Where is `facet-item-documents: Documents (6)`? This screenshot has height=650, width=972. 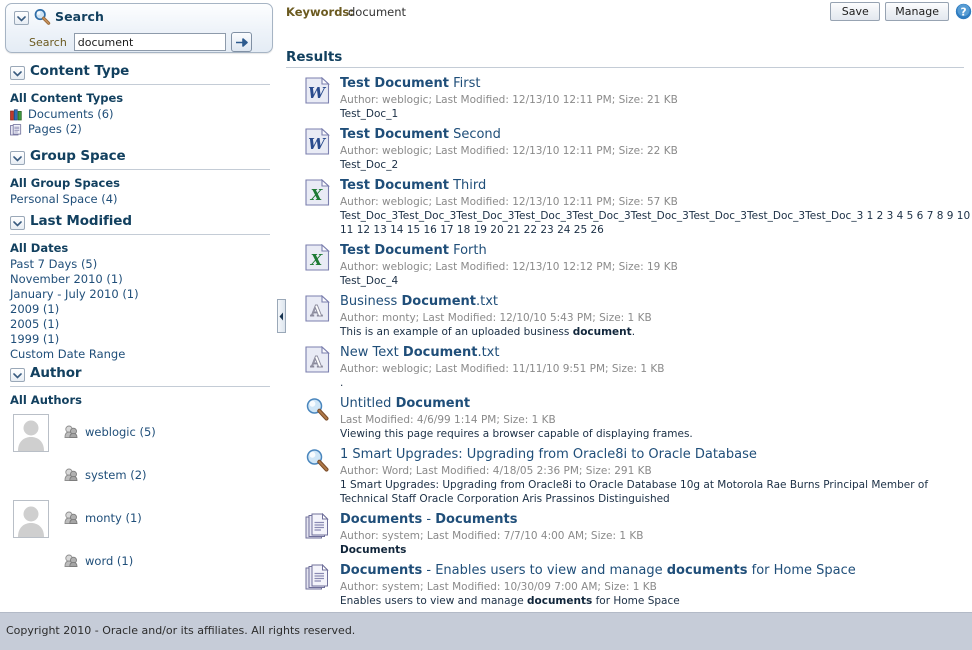
facet-item-documents: Documents (6) is located at coordinates (144, 114).